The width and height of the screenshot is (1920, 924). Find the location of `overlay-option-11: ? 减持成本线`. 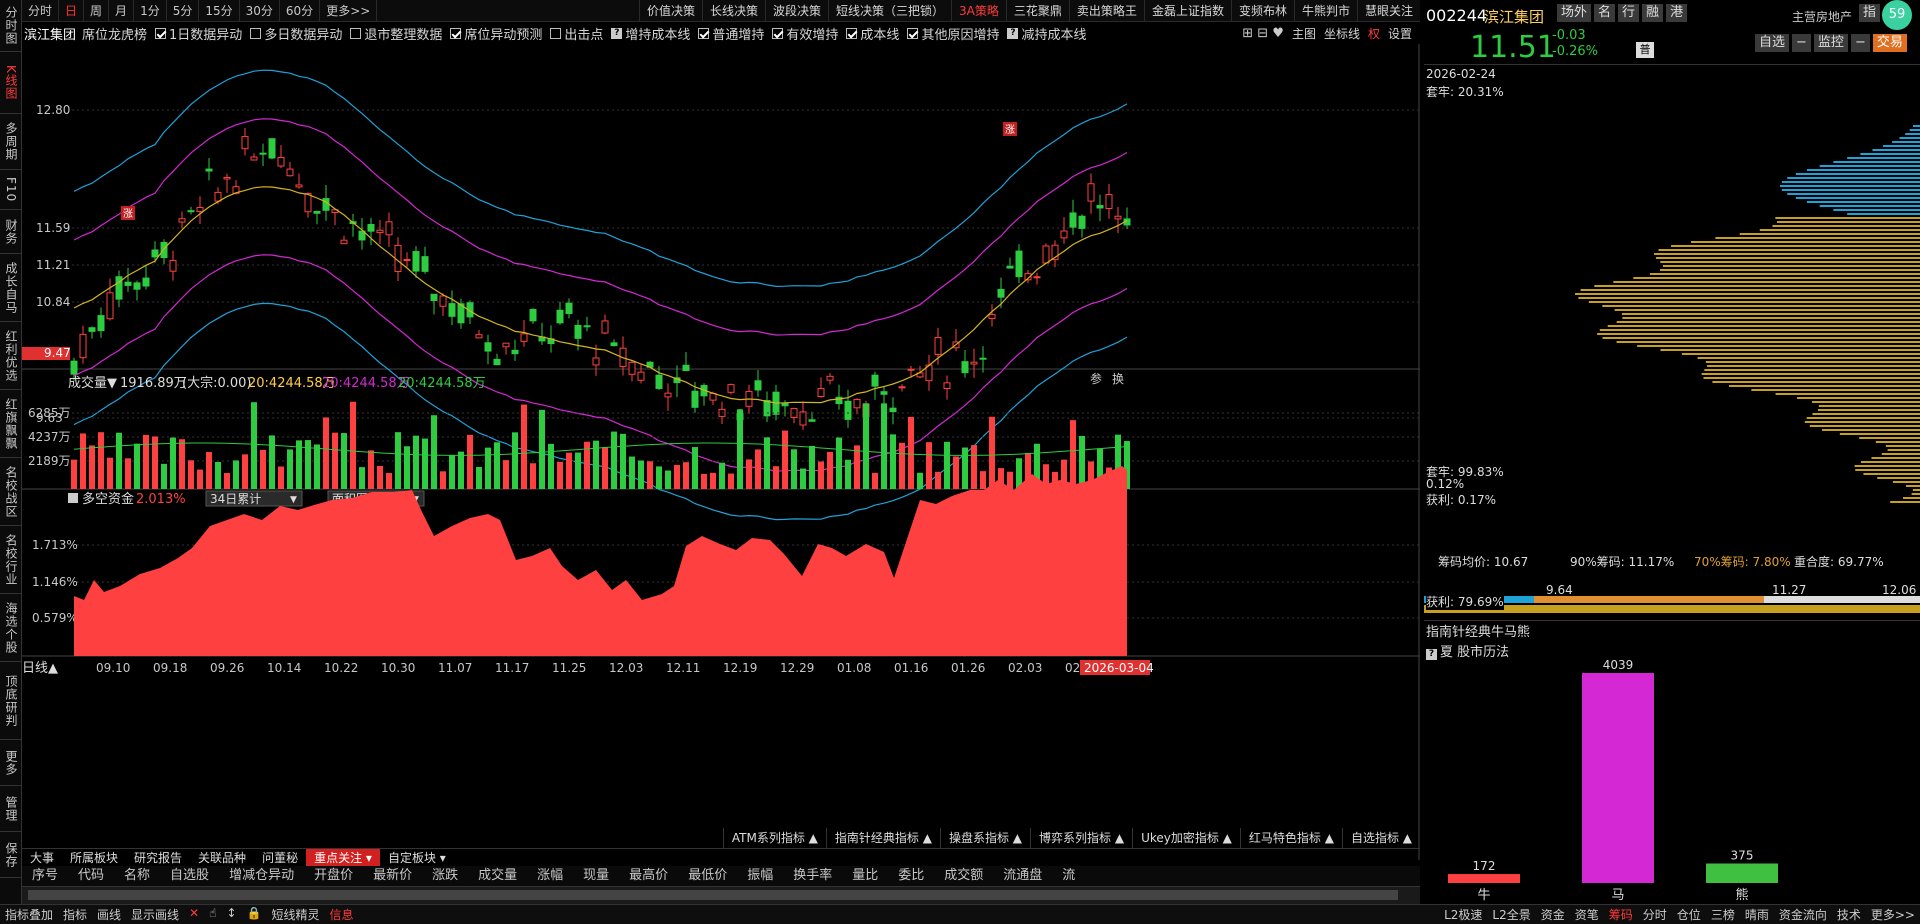

overlay-option-11: ? 减持成本线 is located at coordinates (1046, 33).